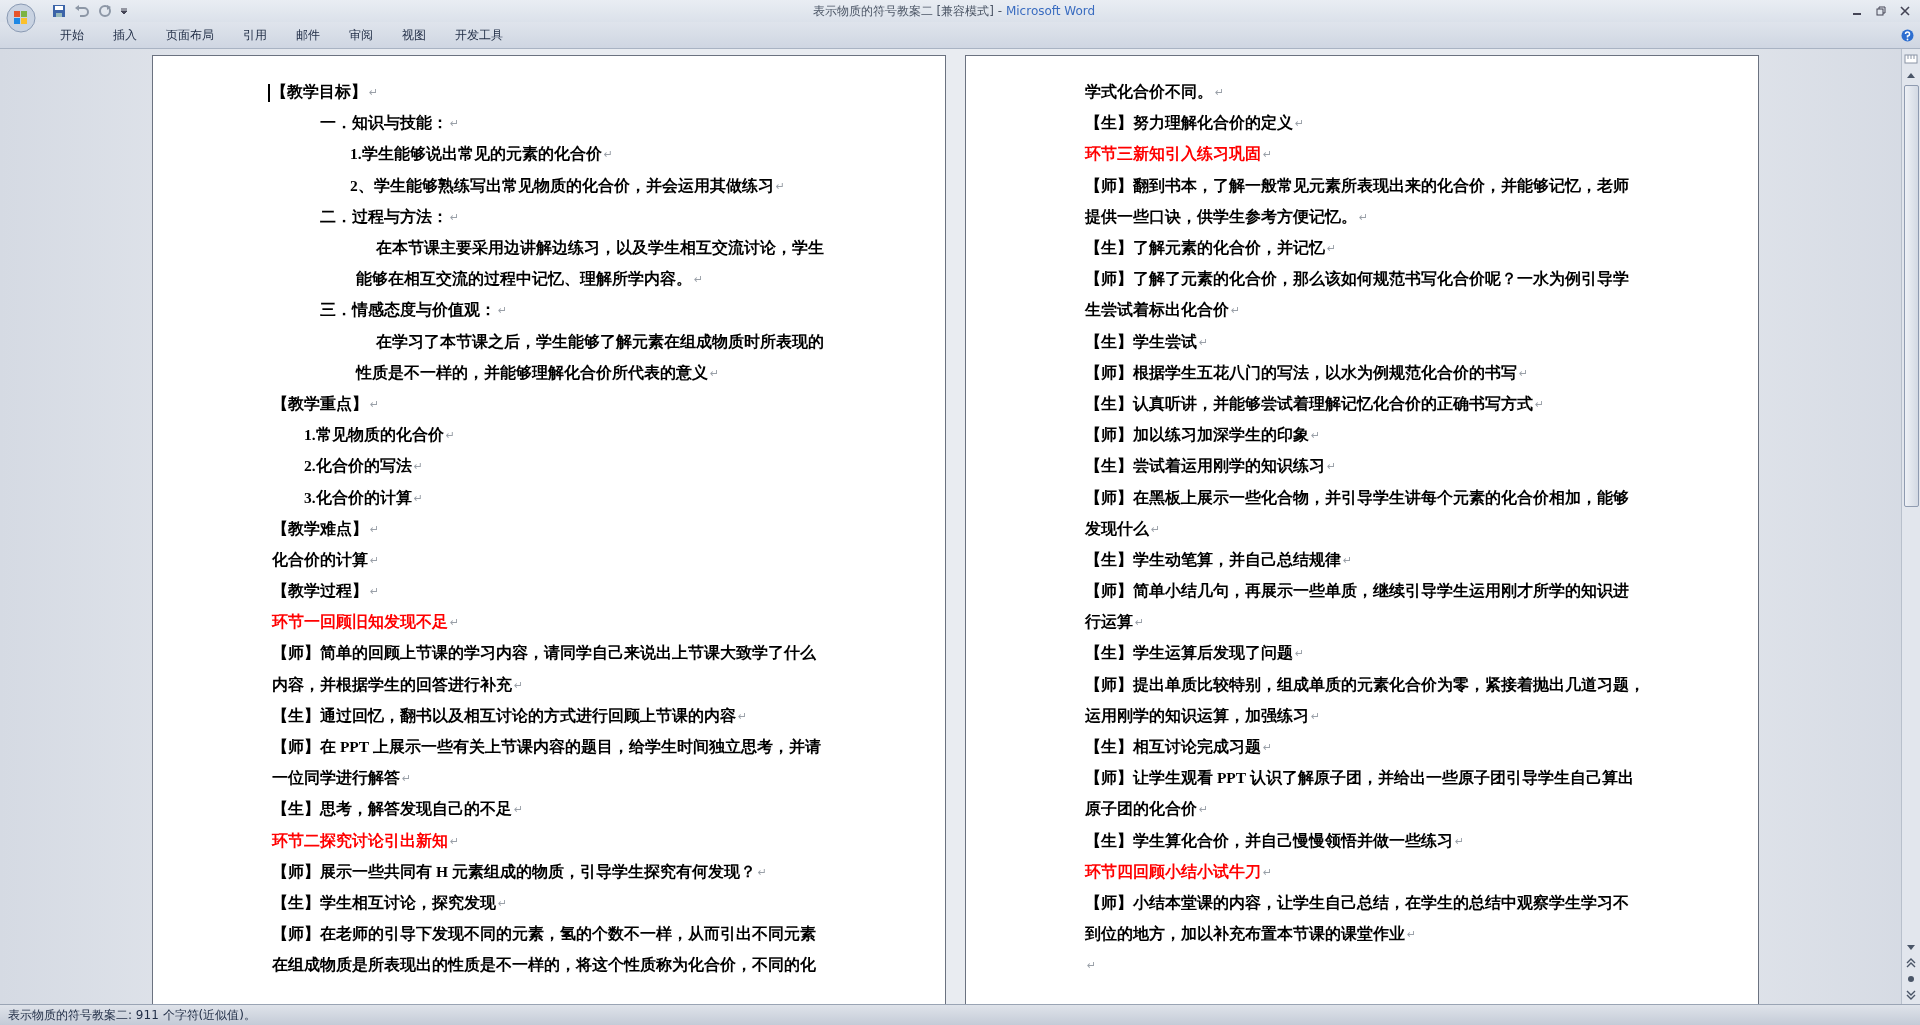  What do you see at coordinates (1357, 185) in the screenshot?
I see `text-line: 【师】翻到书本，了解一般常见元素所表现出来的化合价，并能够记忆，老师` at bounding box center [1357, 185].